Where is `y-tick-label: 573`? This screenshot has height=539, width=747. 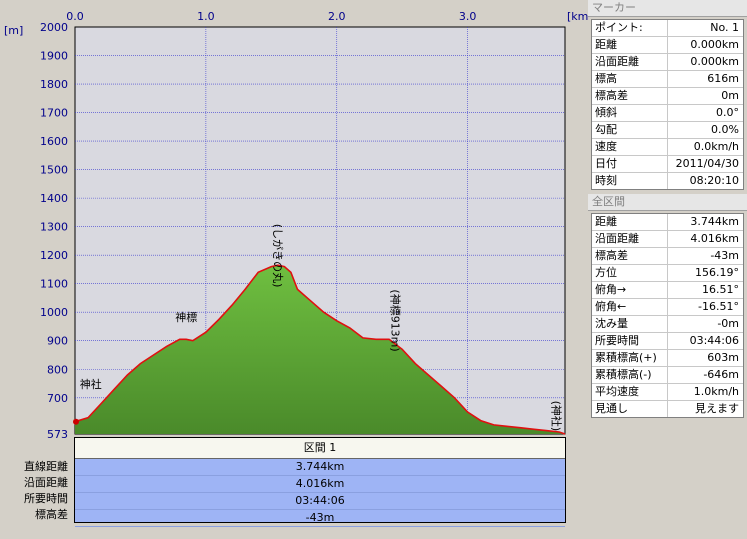 y-tick-label: 573 is located at coordinates (57, 434).